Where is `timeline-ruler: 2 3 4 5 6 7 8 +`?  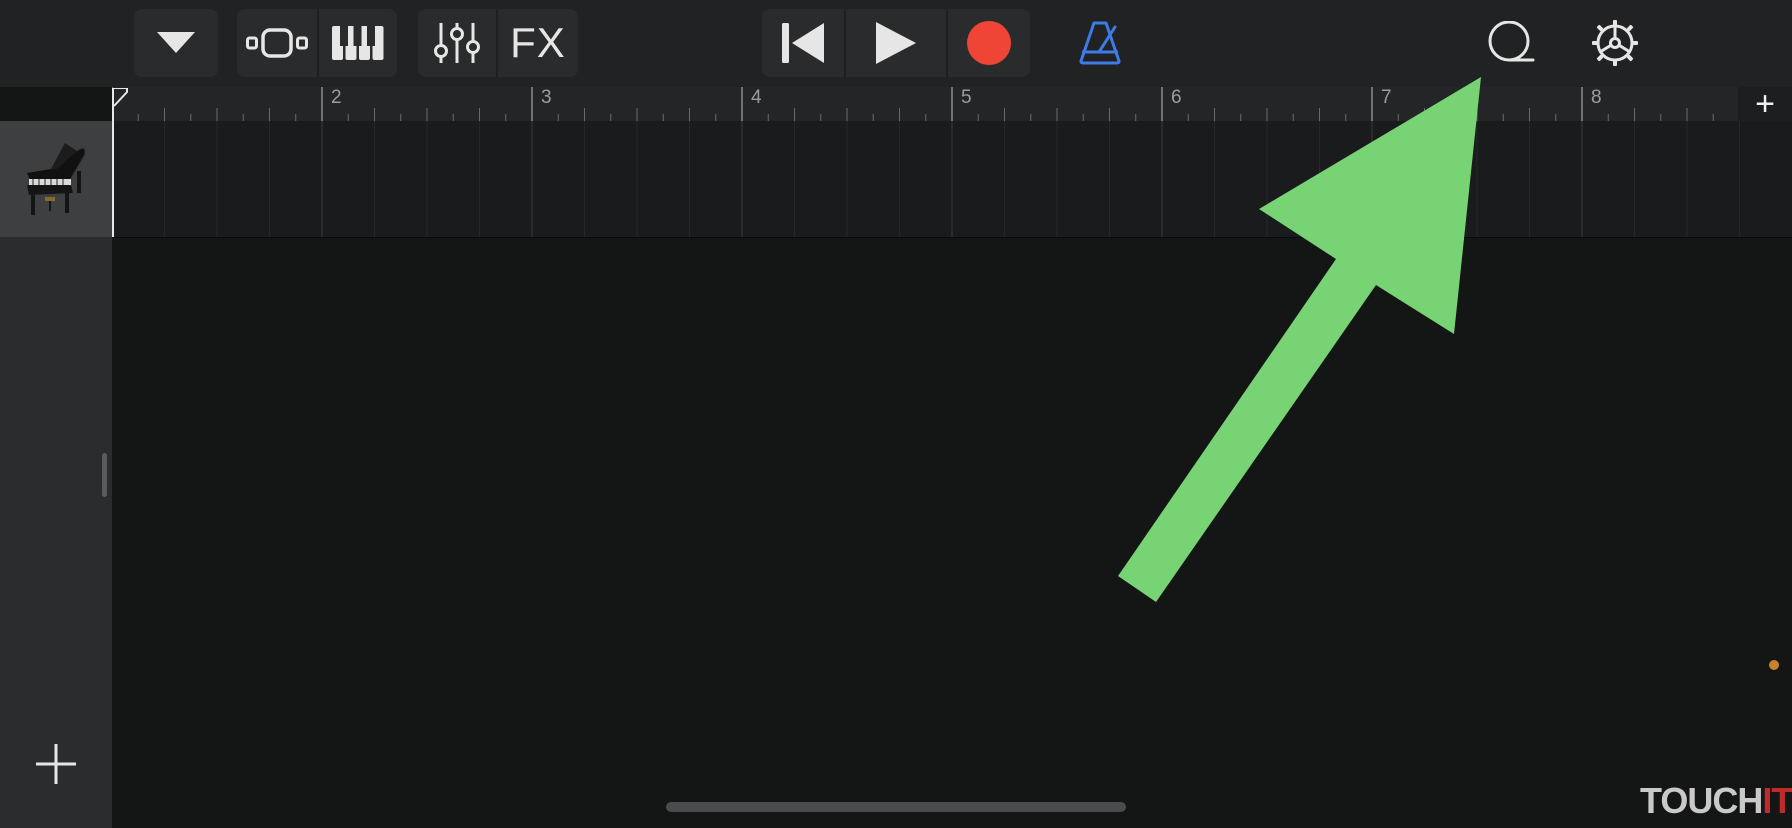 timeline-ruler: 2 3 4 5 6 7 8 + is located at coordinates (952, 104).